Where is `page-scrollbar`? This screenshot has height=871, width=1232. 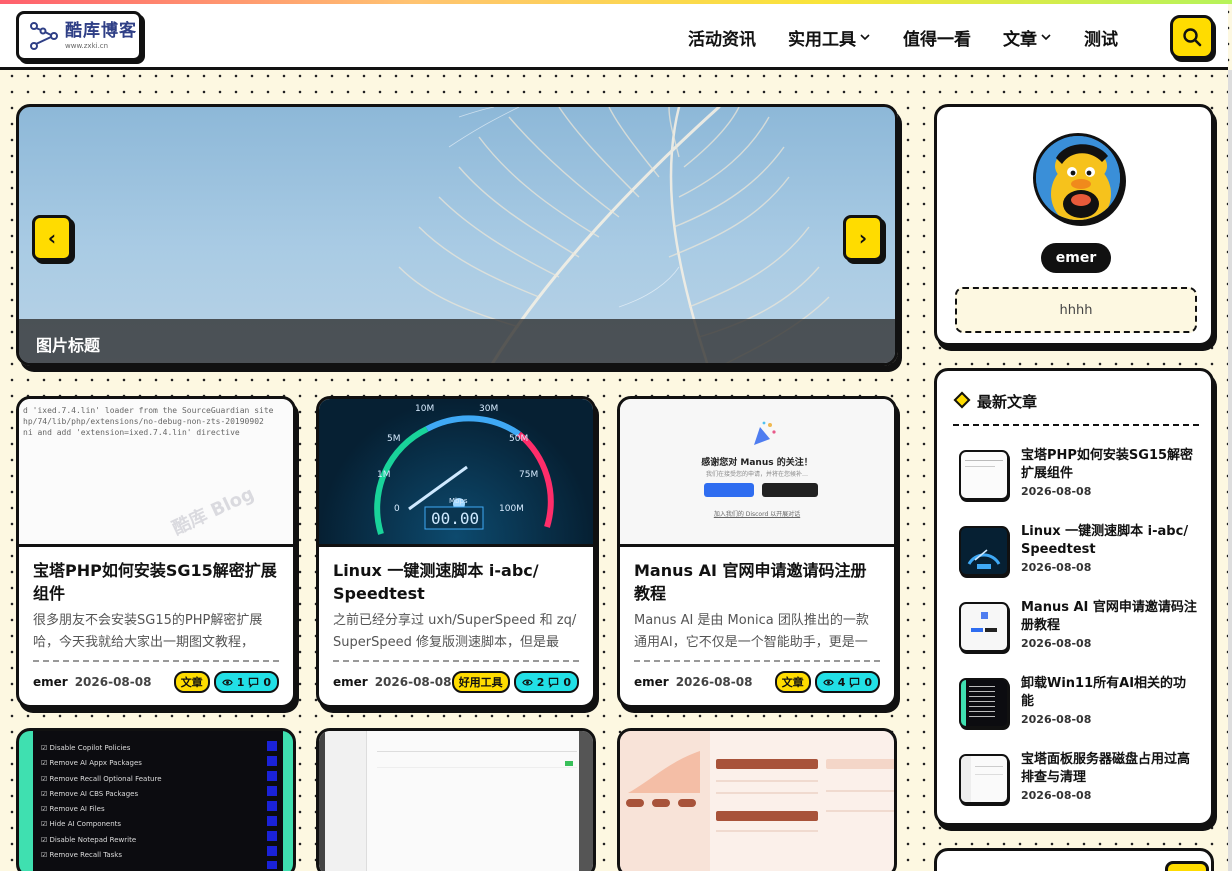
page-scrollbar is located at coordinates (1230, 470).